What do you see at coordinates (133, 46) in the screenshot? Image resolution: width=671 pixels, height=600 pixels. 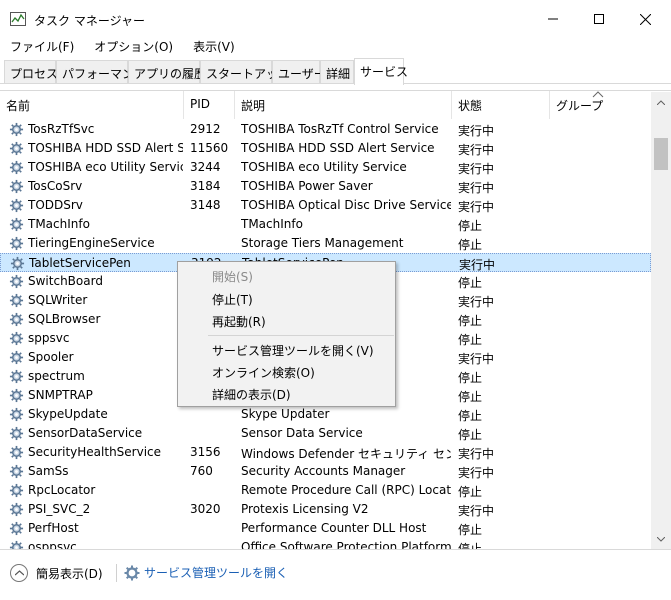 I see `menu-options: オプション(O)` at bounding box center [133, 46].